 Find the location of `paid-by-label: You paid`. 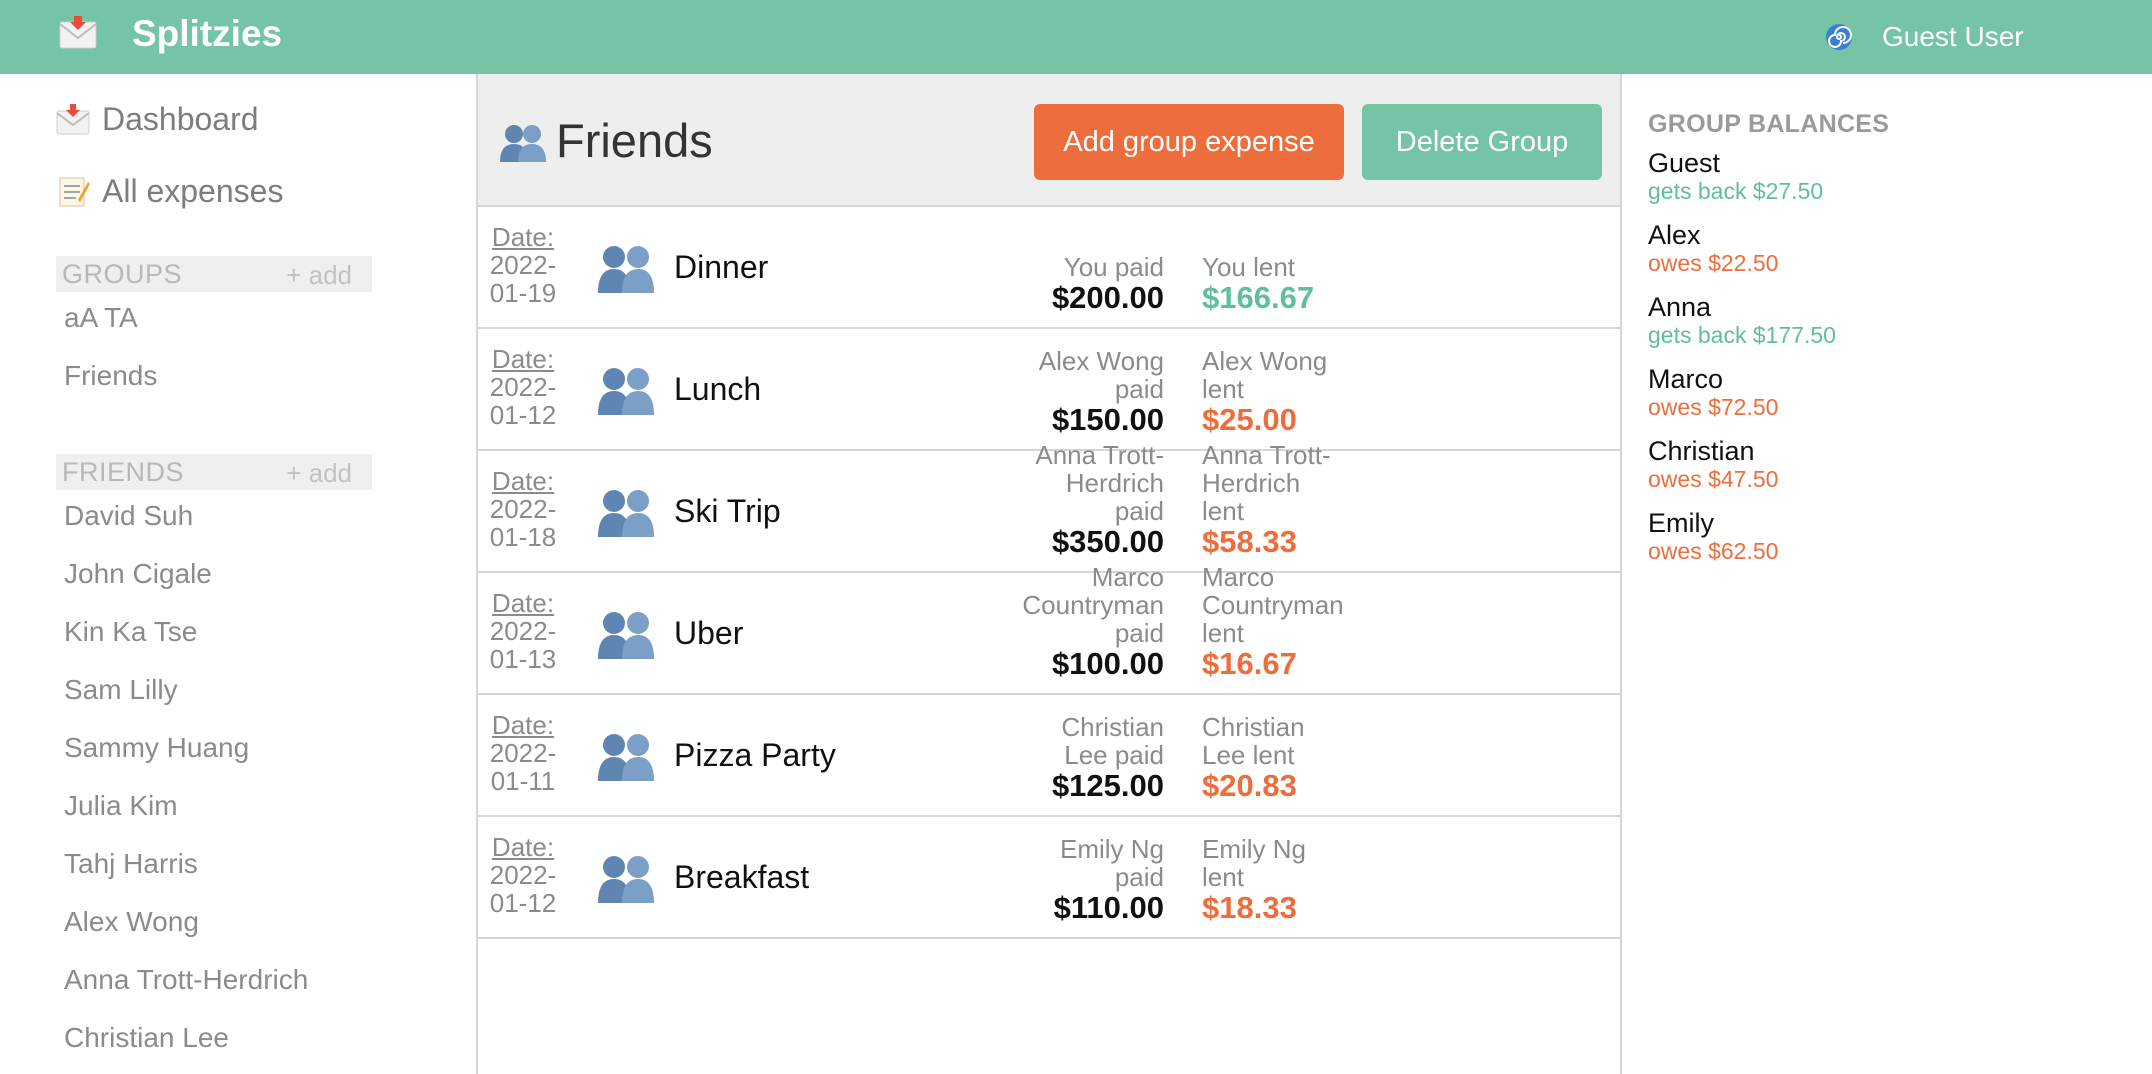

paid-by-label: You paid is located at coordinates (1113, 267).